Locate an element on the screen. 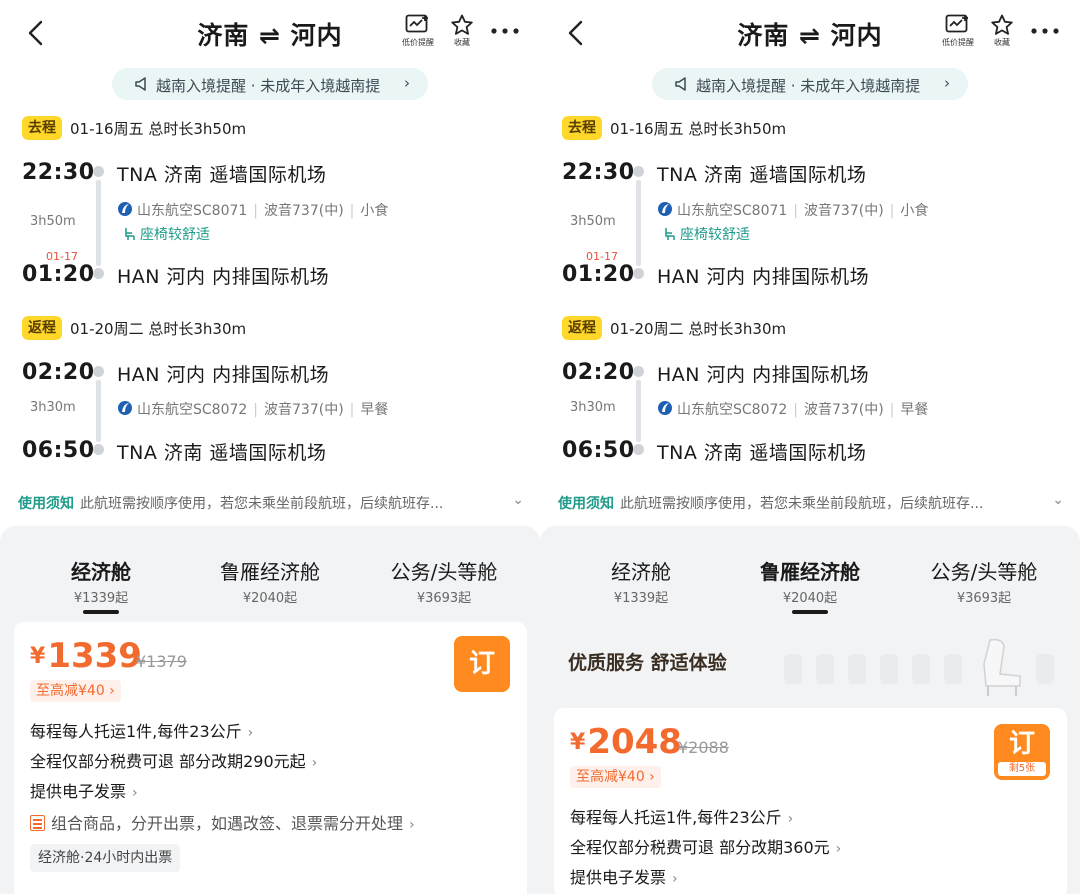 This screenshot has height=894, width=1080. fare-price: ¥2048 is located at coordinates (626, 742).